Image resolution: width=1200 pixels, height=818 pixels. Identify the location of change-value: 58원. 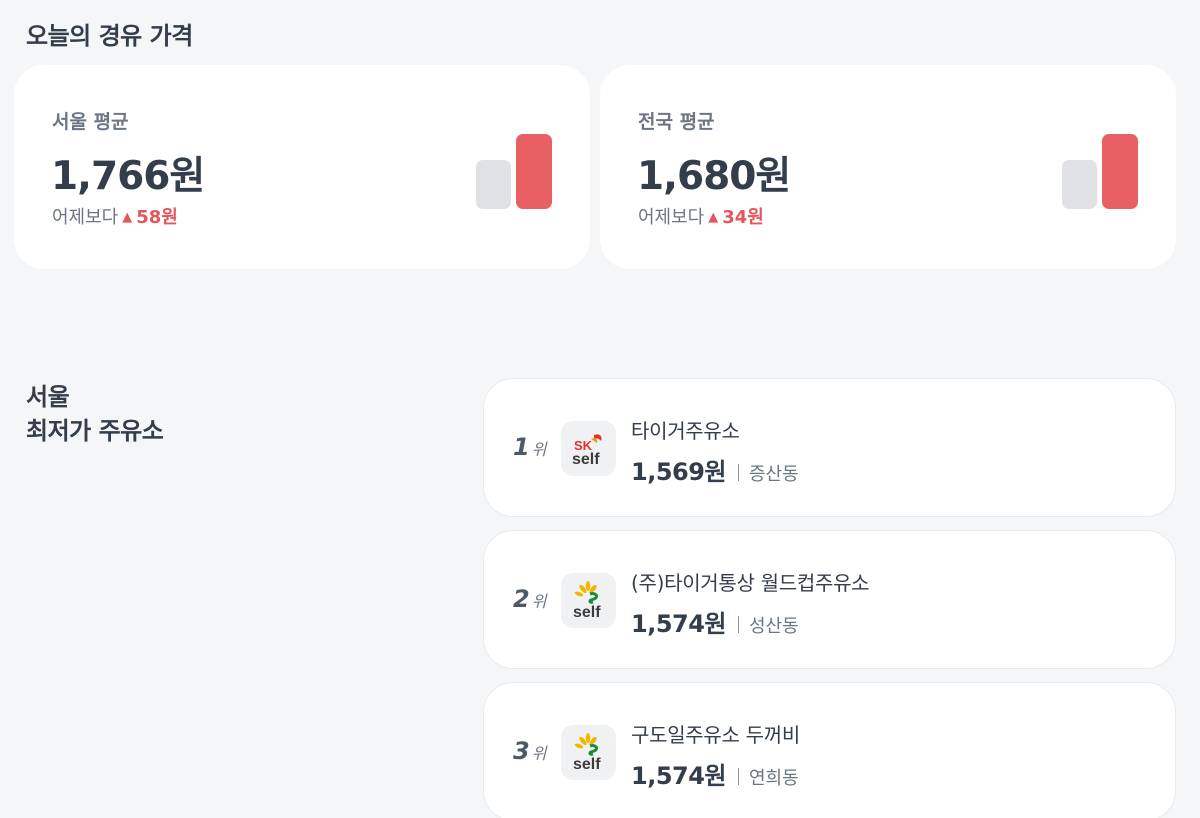
(157, 217).